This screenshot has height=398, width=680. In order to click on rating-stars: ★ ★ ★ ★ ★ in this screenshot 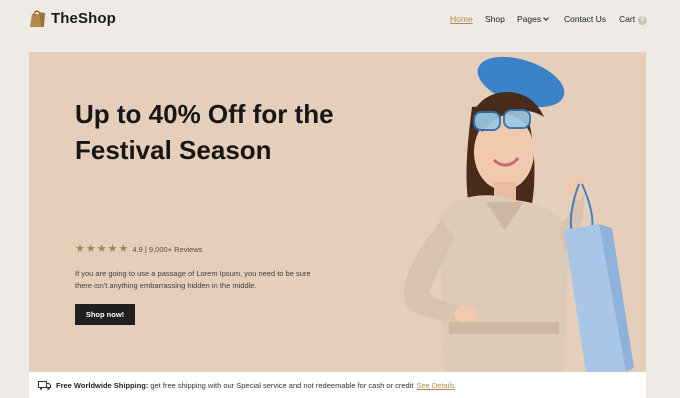, I will do `click(101, 249)`.